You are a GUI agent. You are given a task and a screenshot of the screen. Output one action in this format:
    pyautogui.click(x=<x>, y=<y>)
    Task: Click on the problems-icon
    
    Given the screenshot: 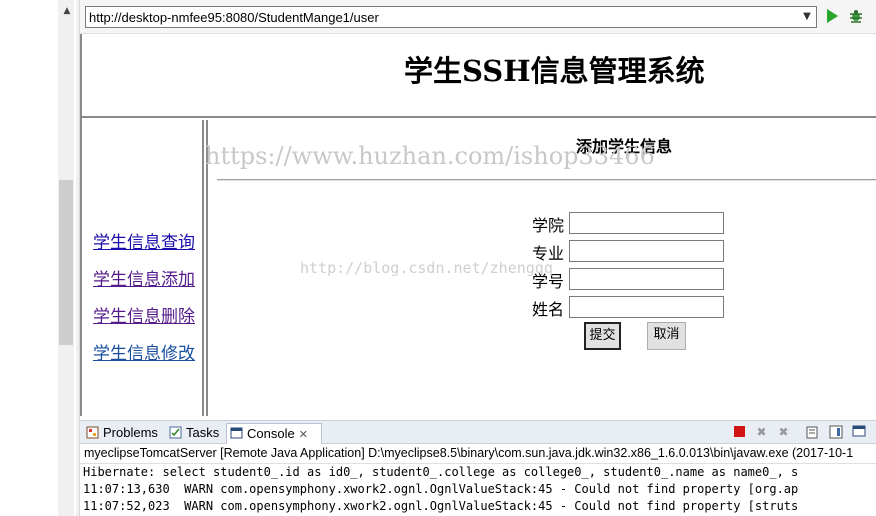 What is the action you would take?
    pyautogui.click(x=92, y=432)
    